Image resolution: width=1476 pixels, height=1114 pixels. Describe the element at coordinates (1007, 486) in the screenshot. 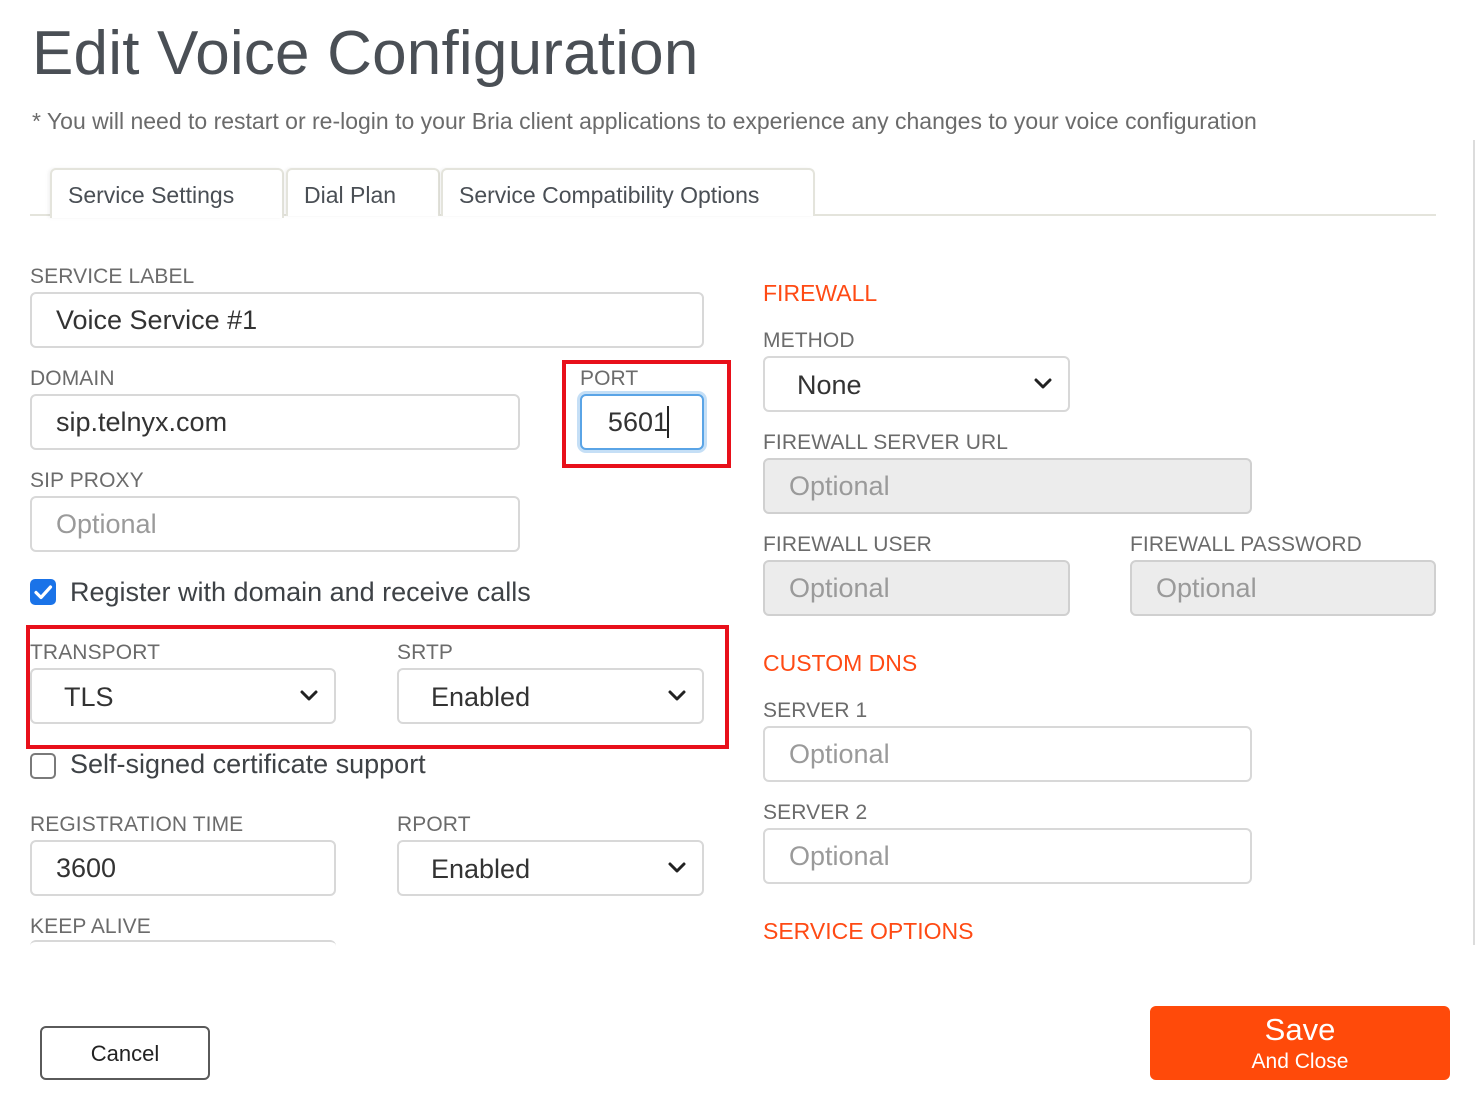

I see `firewall-server-url-input` at that location.